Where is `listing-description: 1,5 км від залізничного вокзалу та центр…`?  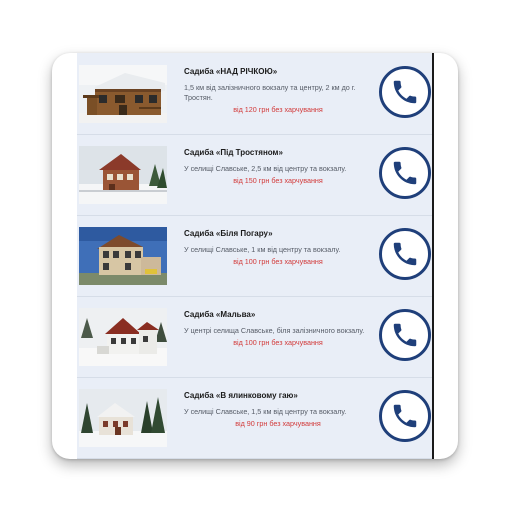 listing-description: 1,5 км від залізничного вокзалу та центр… is located at coordinates (270, 92).